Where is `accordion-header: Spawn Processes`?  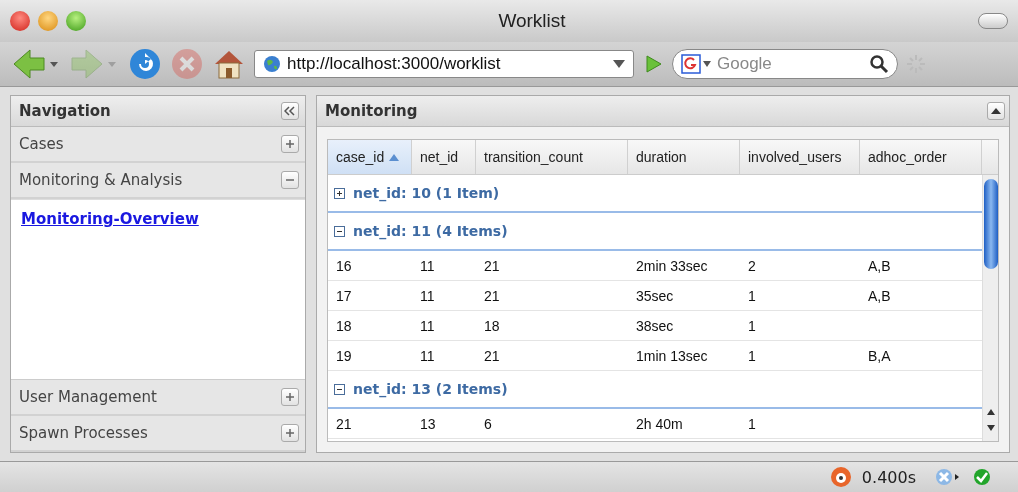
accordion-header: Spawn Processes is located at coordinates (158, 434).